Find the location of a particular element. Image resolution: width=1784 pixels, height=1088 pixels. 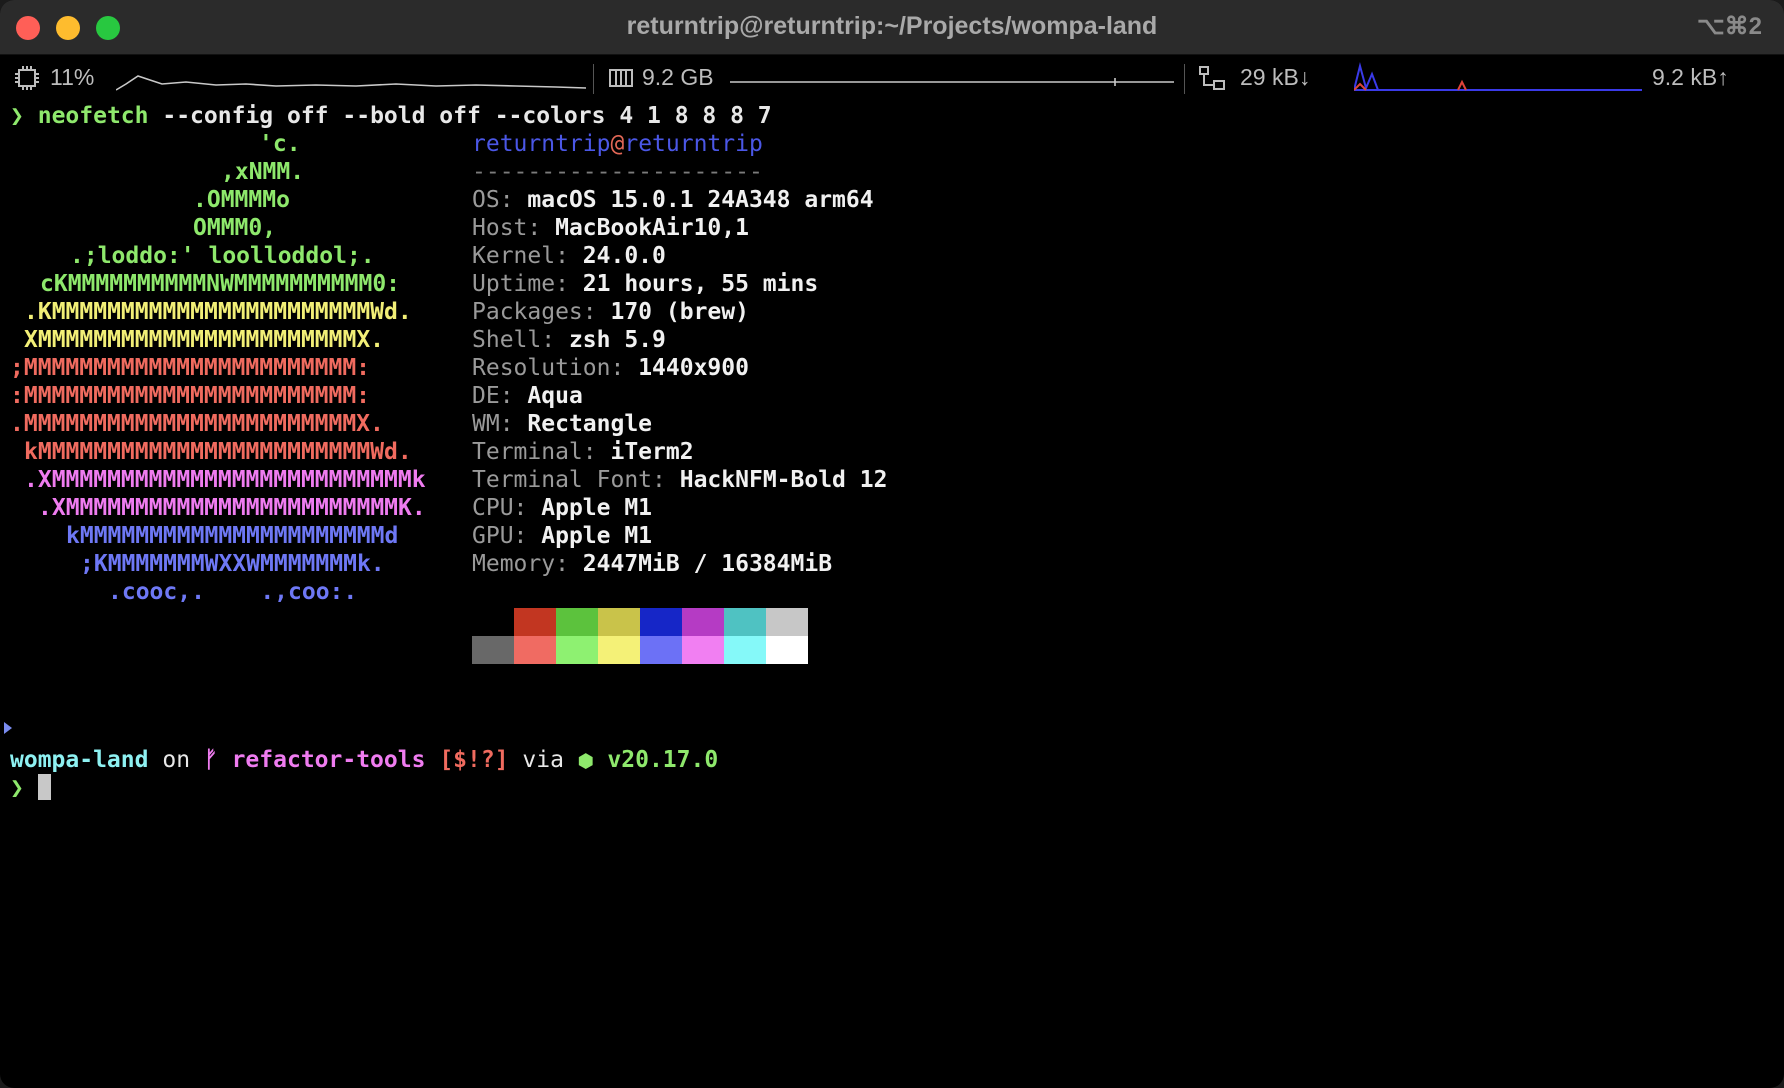

prompt-symbol: ❯ is located at coordinates (17, 116).